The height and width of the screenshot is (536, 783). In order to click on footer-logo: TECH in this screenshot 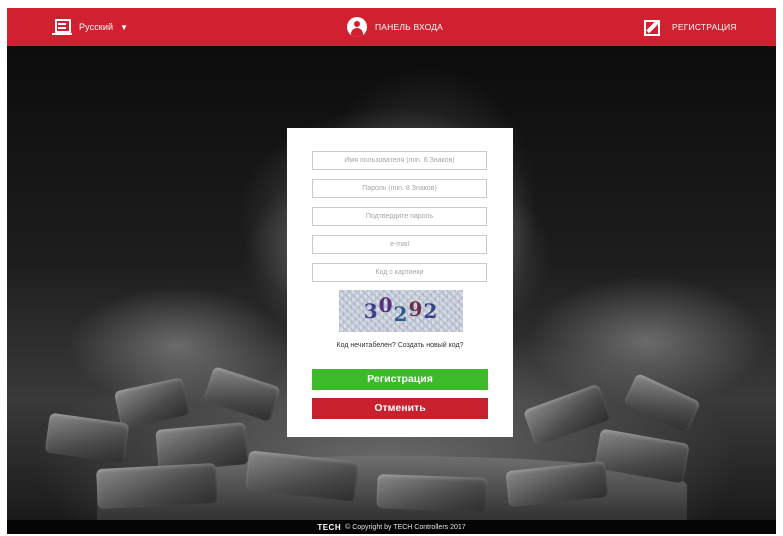, I will do `click(329, 527)`.